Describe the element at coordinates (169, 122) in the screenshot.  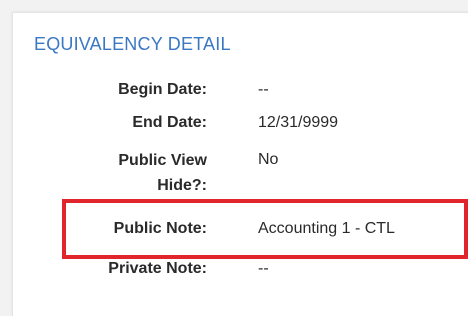
I see `field-label: End Date:` at that location.